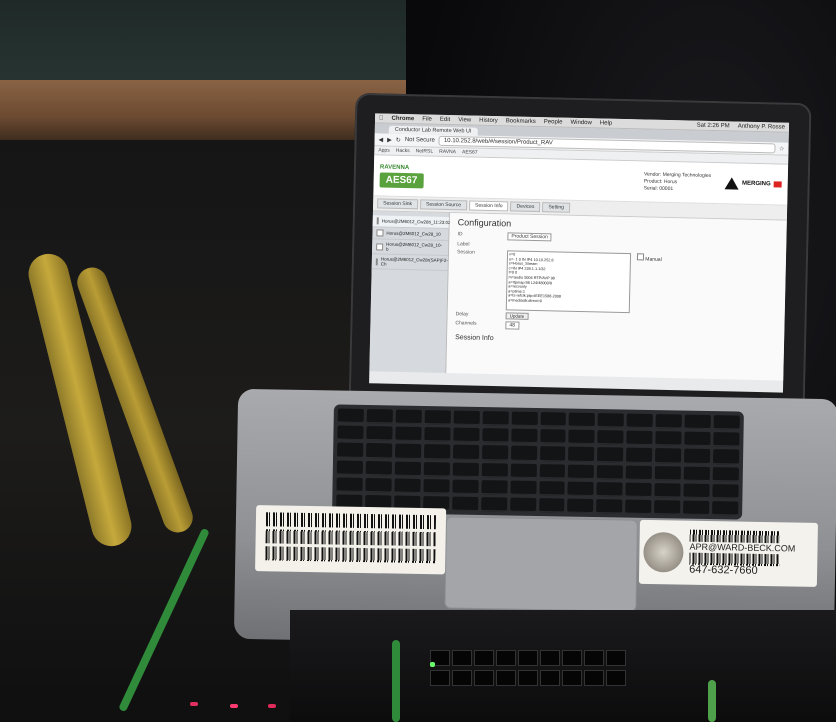  I want to click on menu-item: People, so click(553, 122).